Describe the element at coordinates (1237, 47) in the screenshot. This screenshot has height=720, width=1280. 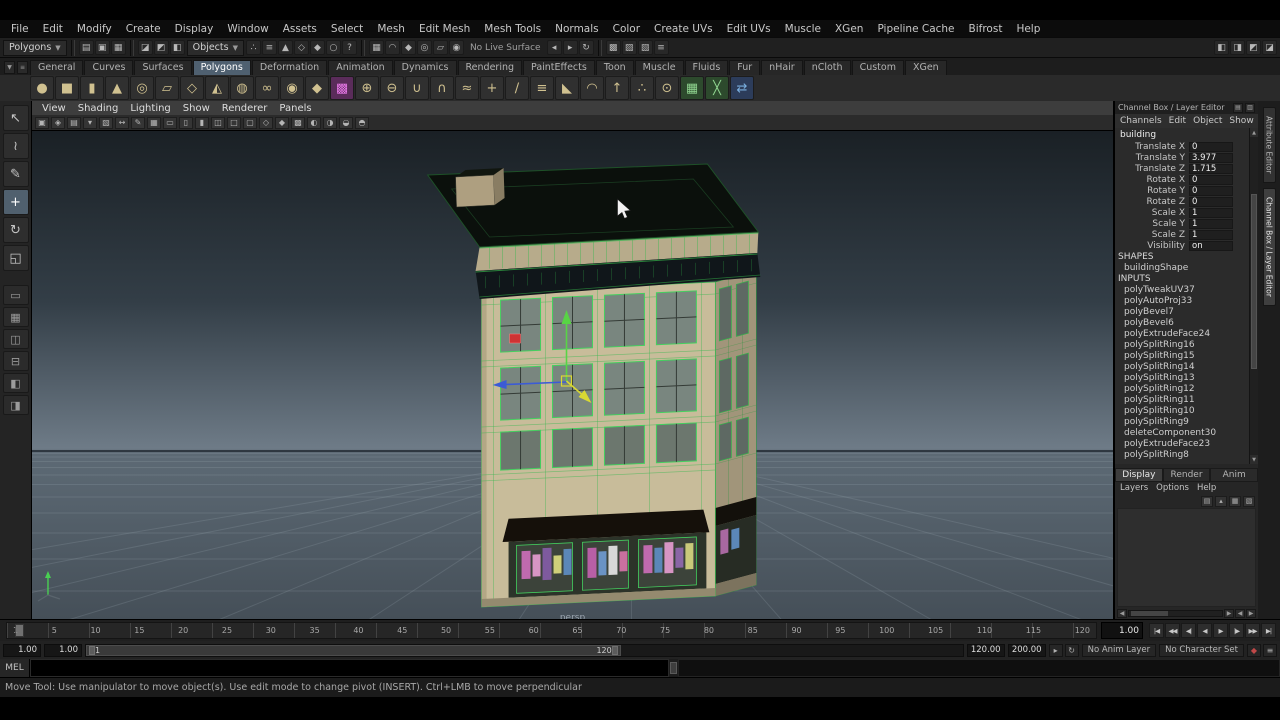
I see `toggle-attribute-editor-icon: ◨` at that location.